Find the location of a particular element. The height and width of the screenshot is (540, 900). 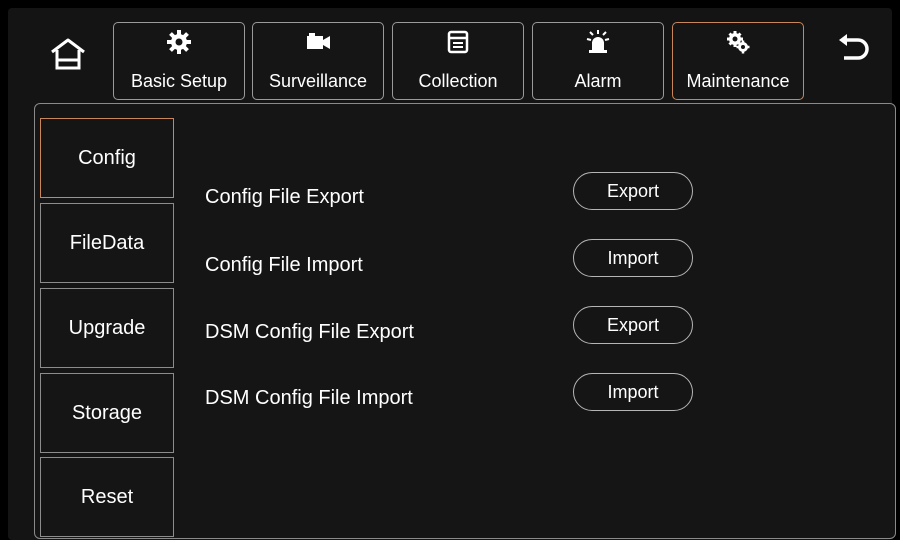

tab-collection: Collection is located at coordinates (458, 61).